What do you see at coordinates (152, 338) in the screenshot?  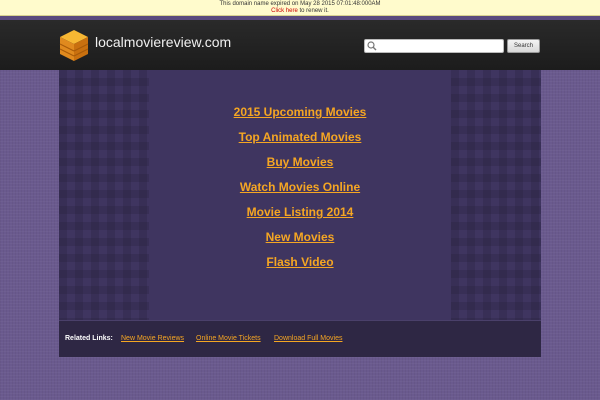 I see `related-link-new-movie-reviews: New Movie Reviews` at bounding box center [152, 338].